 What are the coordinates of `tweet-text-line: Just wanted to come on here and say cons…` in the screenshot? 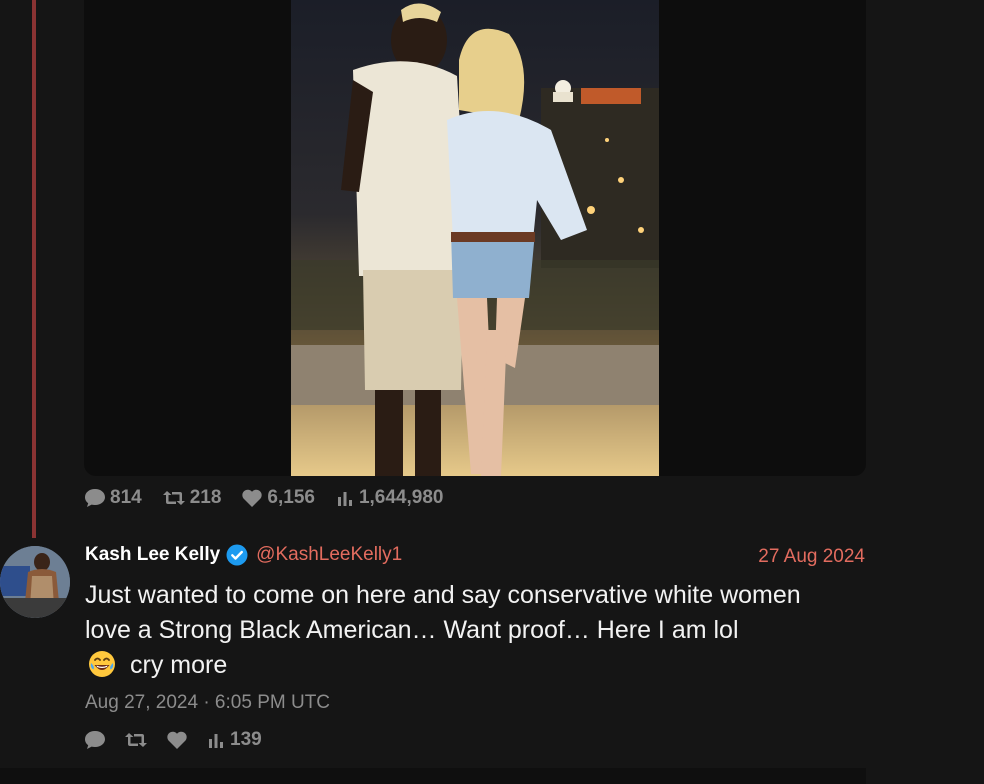 It's located at (443, 595).